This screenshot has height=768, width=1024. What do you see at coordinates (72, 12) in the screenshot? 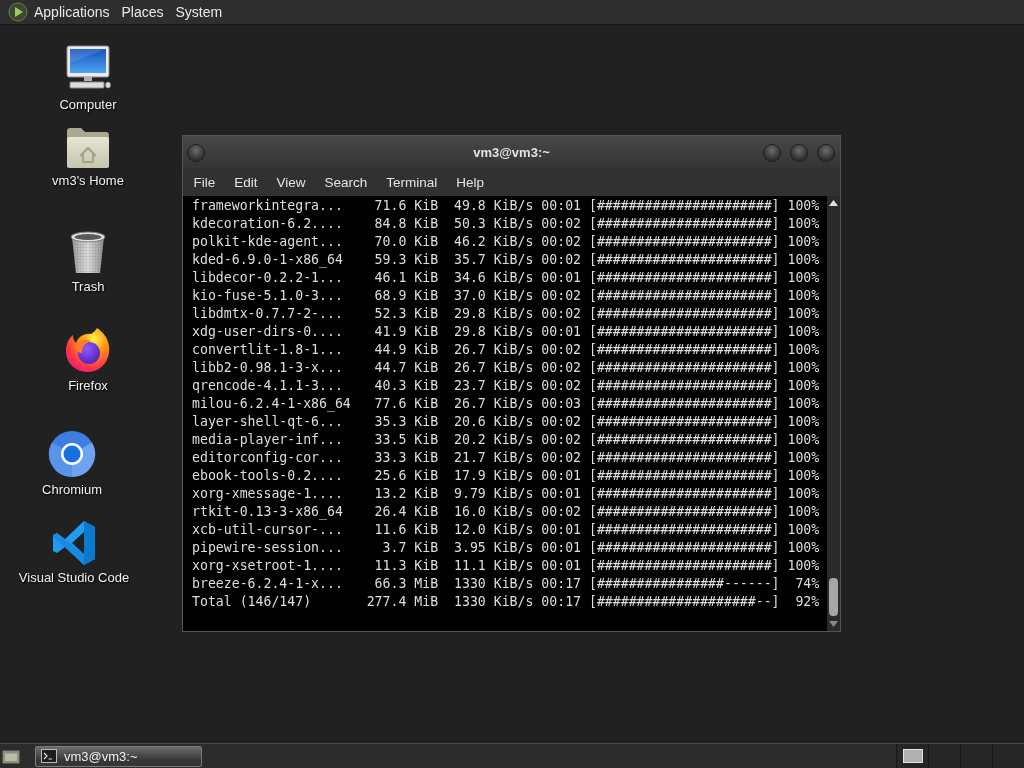
I see `panel-menu: Applications` at bounding box center [72, 12].